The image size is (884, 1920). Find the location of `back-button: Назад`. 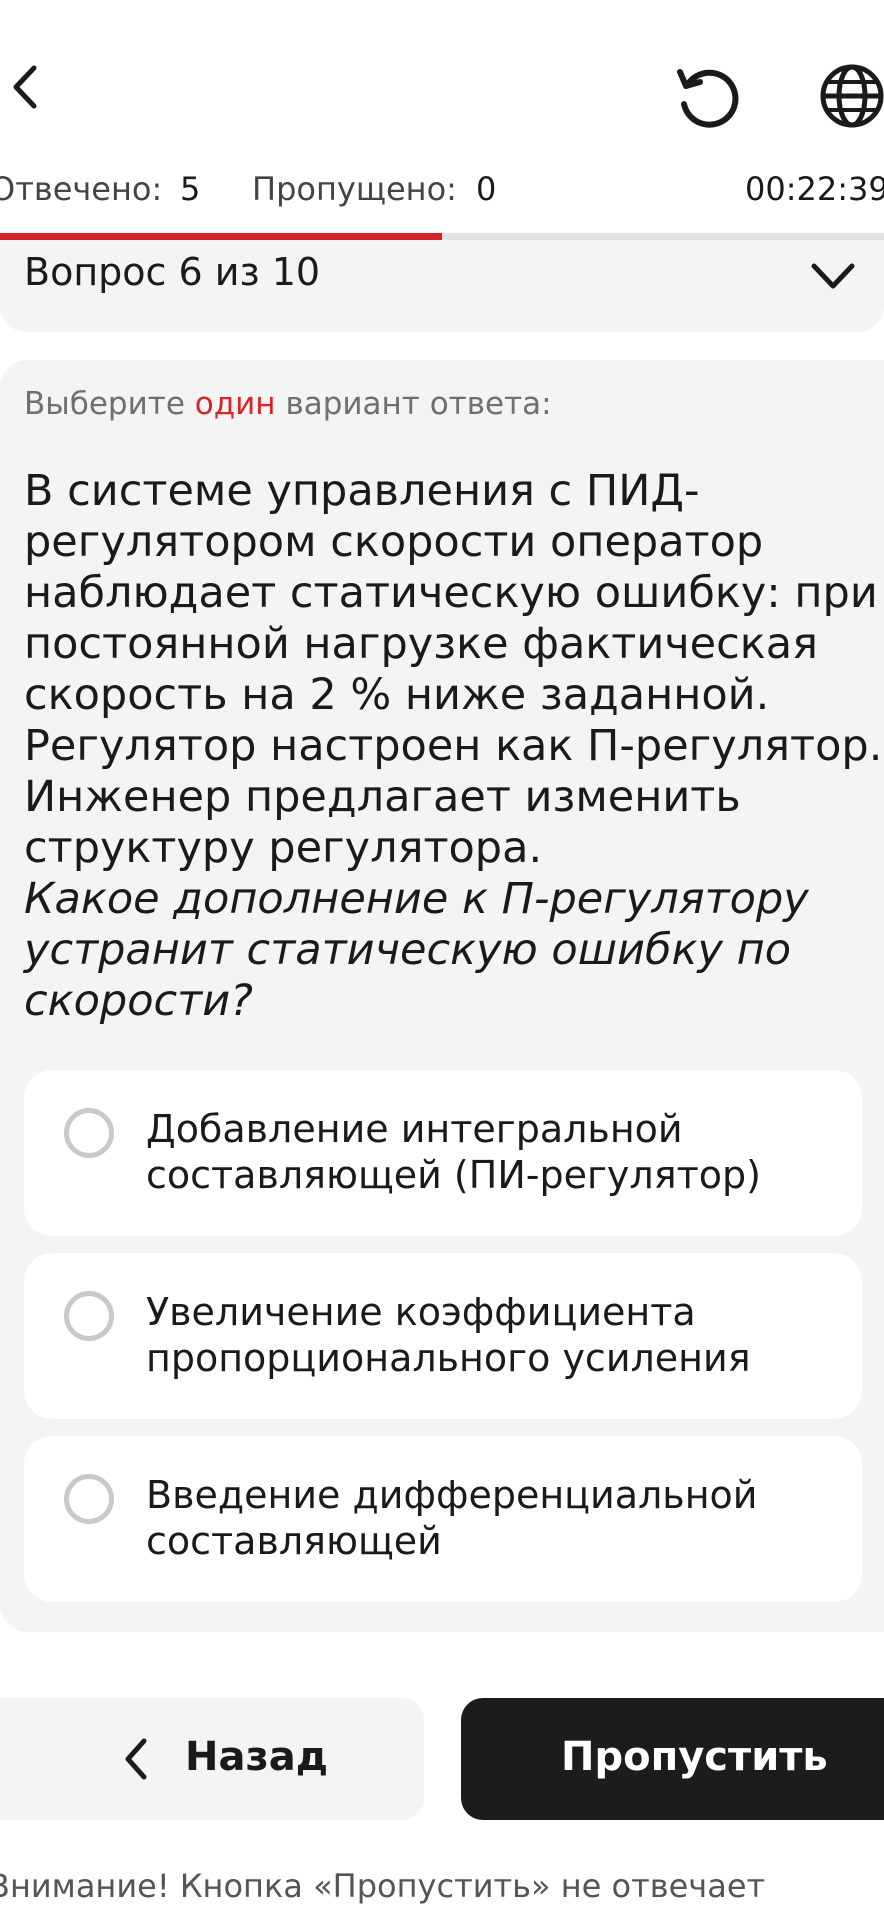

back-button: Назад is located at coordinates (212, 1759).